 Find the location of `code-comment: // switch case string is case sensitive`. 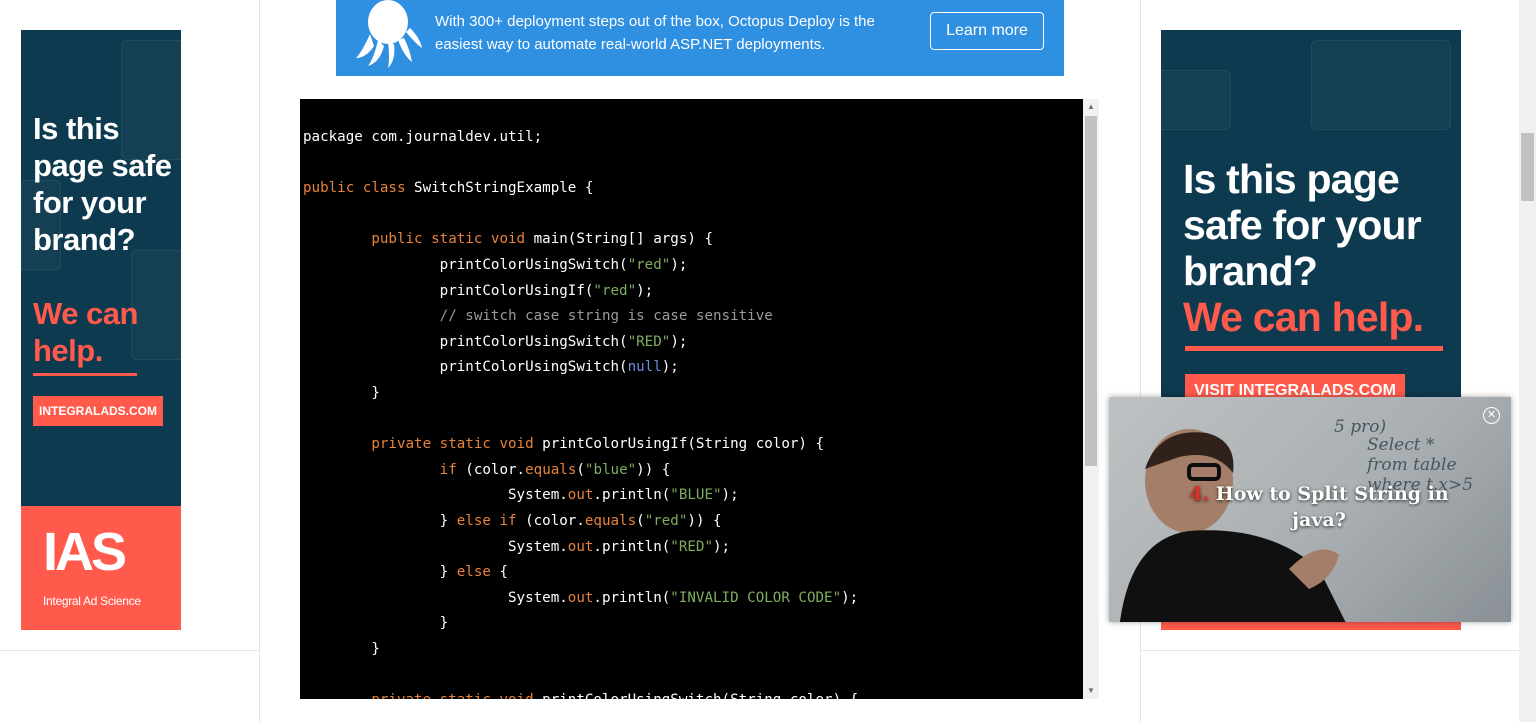

code-comment: // switch case string is case sensitive is located at coordinates (538, 316).